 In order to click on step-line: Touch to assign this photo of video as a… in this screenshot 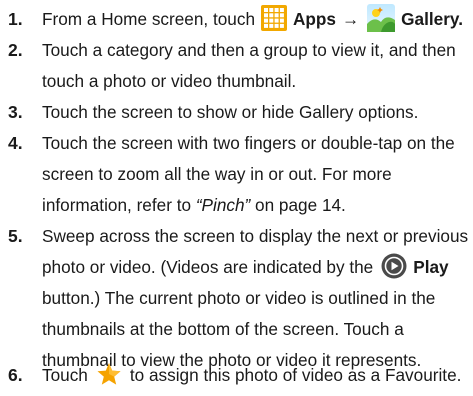, I will do `click(256, 375)`.